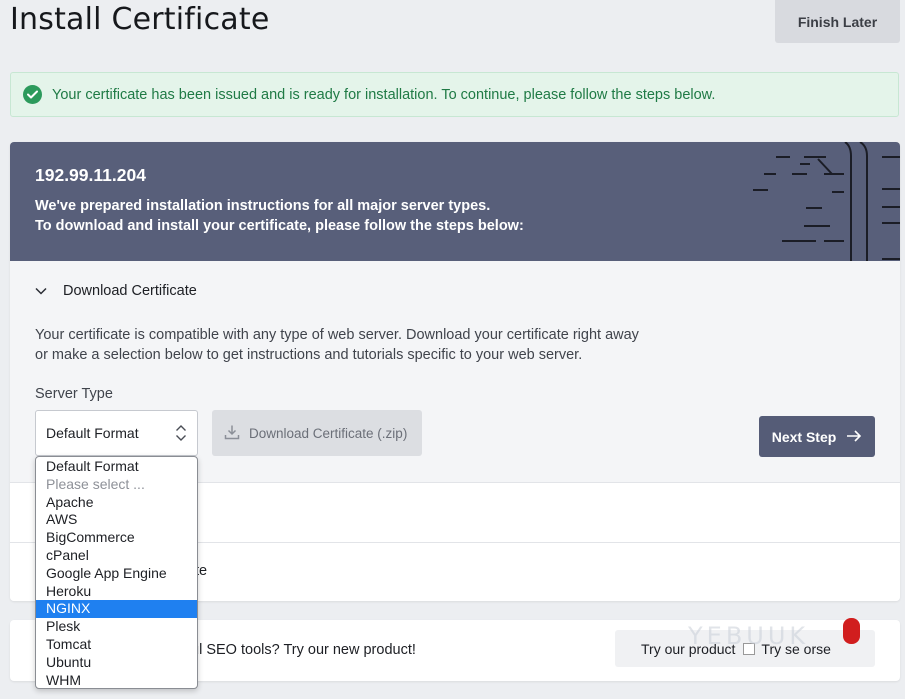 The image size is (905, 699). What do you see at coordinates (116, 556) in the screenshot?
I see `dropdown-option: cPanel` at bounding box center [116, 556].